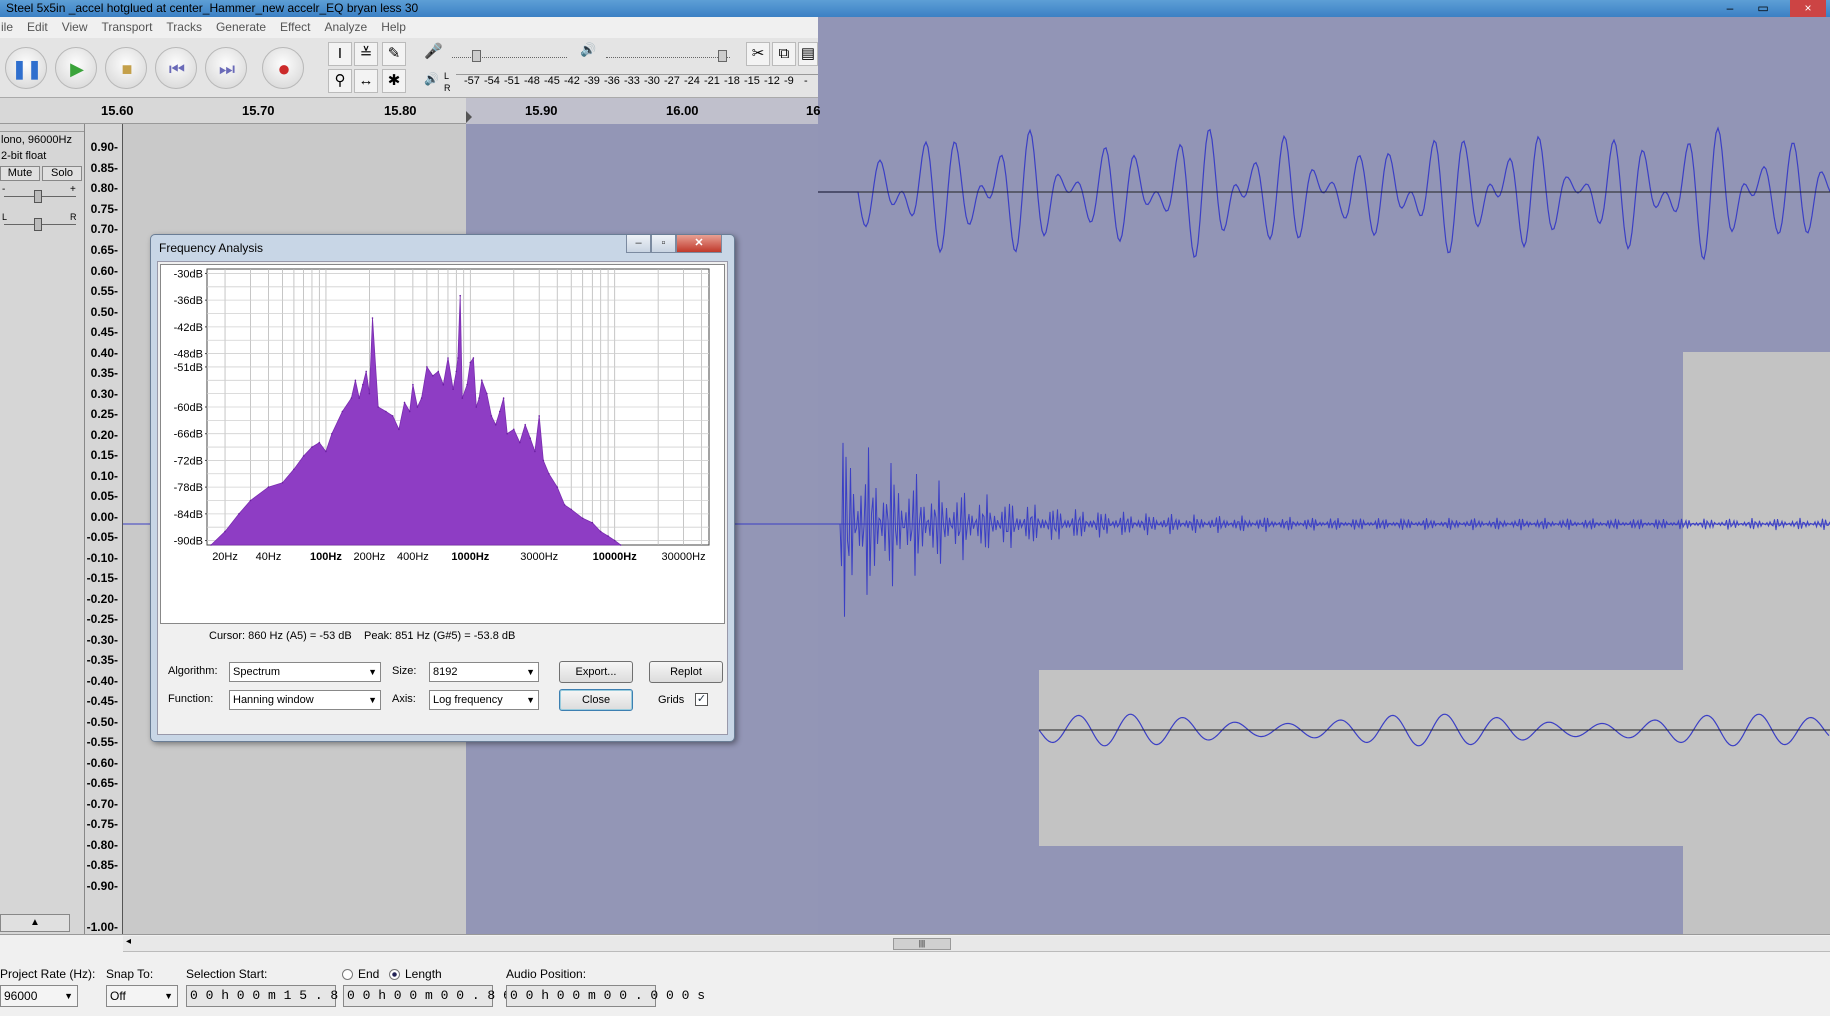 The image size is (1830, 1016). Describe the element at coordinates (76, 68) in the screenshot. I see `play-button: ▶` at that location.